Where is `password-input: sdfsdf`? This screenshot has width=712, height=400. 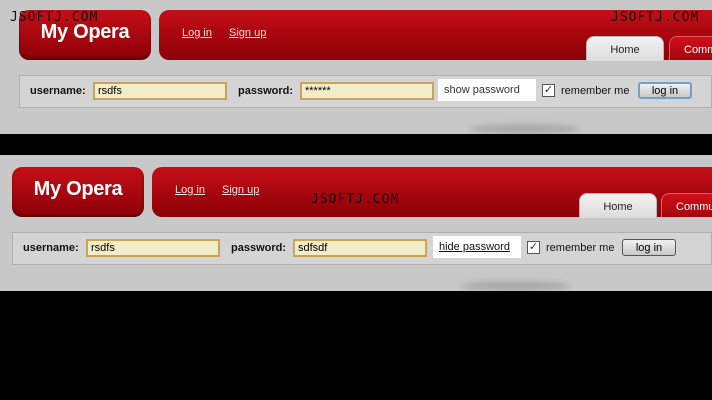
password-input: sdfsdf is located at coordinates (360, 248).